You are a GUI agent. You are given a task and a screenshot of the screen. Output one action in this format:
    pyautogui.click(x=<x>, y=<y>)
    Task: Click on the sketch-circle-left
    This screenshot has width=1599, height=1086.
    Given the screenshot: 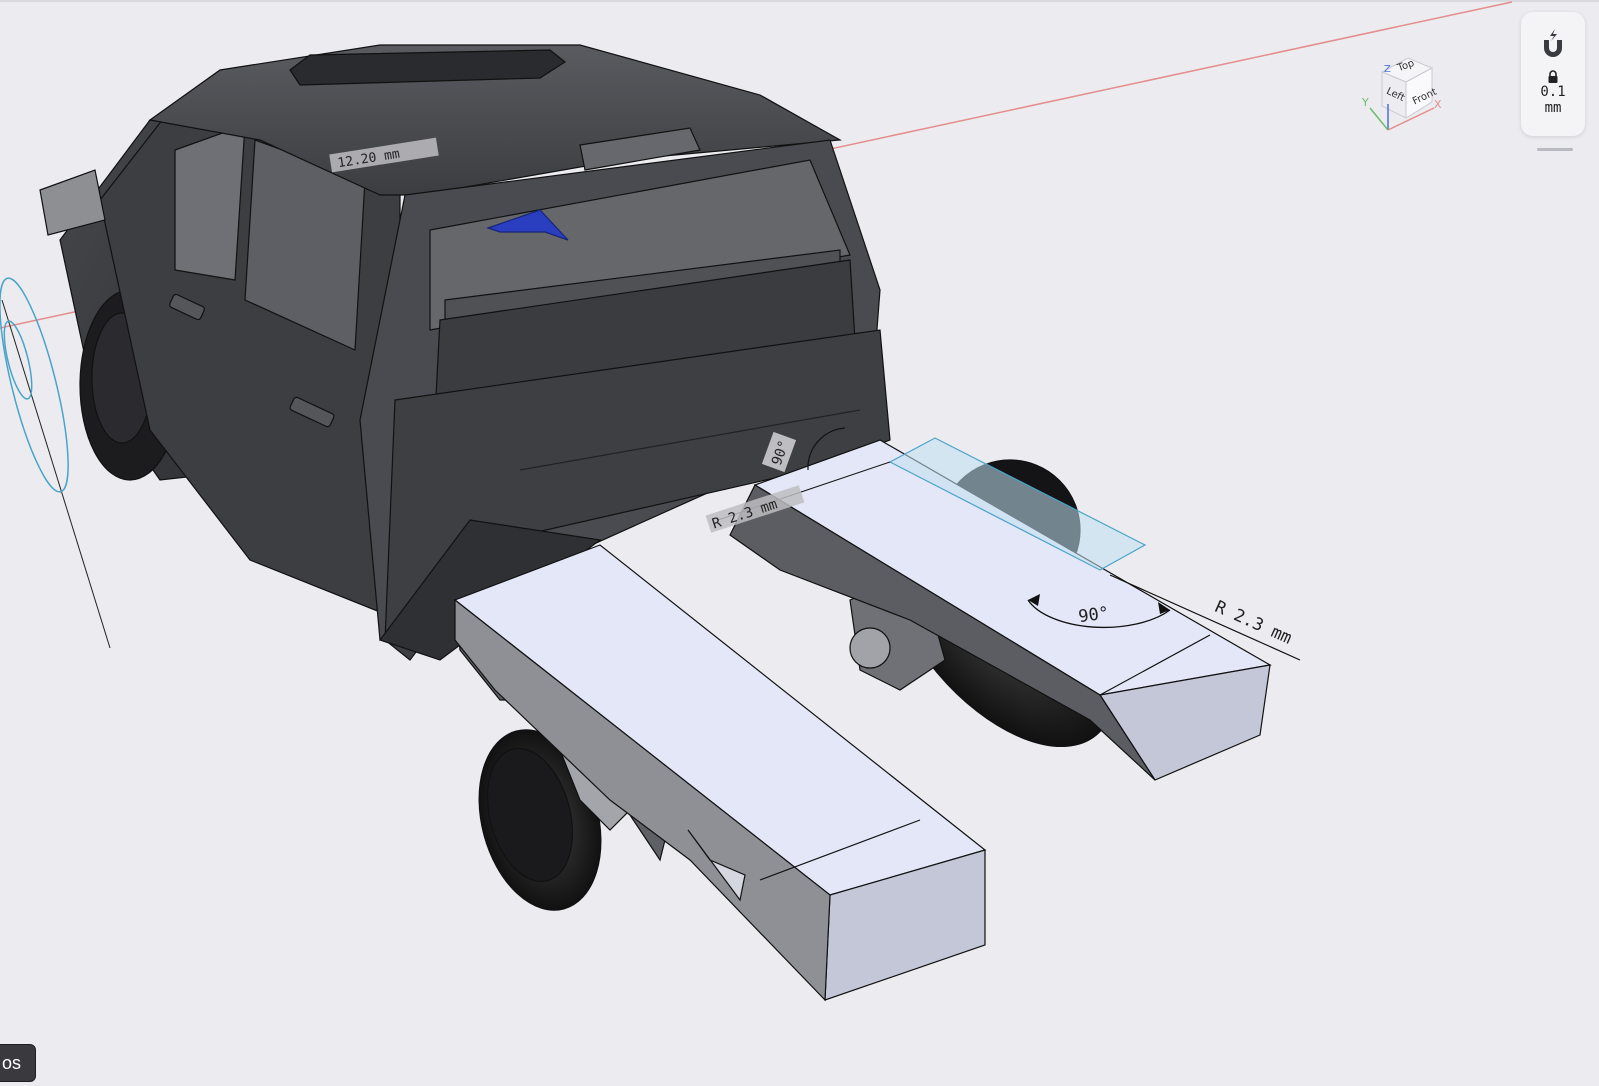 What is the action you would take?
    pyautogui.click(x=41, y=385)
    